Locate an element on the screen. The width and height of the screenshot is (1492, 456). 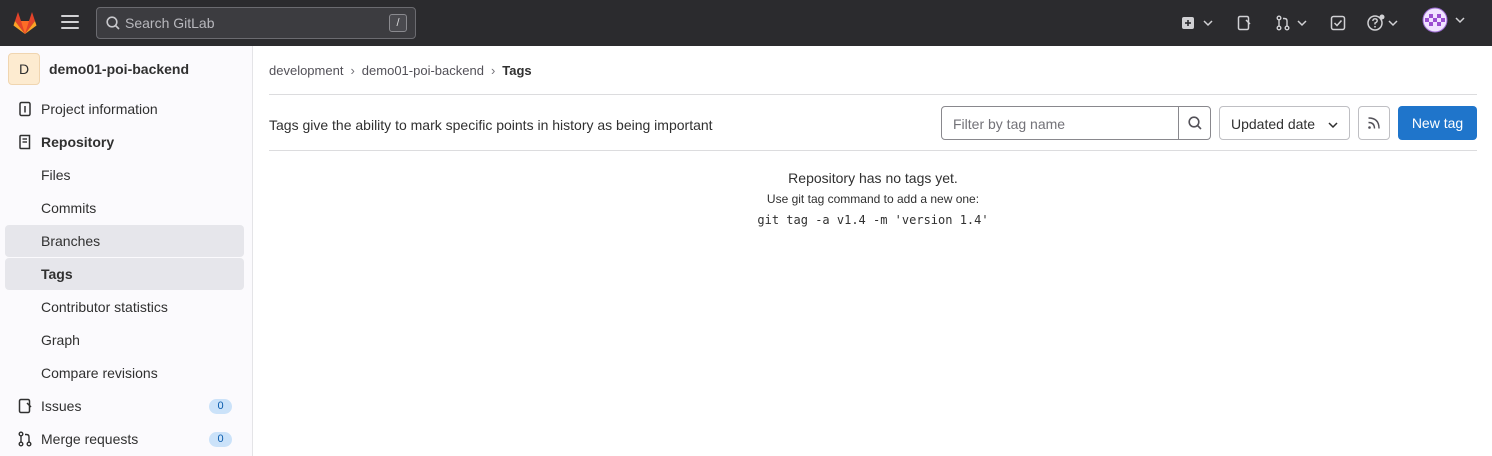
create-new-button is located at coordinates (1197, 23).